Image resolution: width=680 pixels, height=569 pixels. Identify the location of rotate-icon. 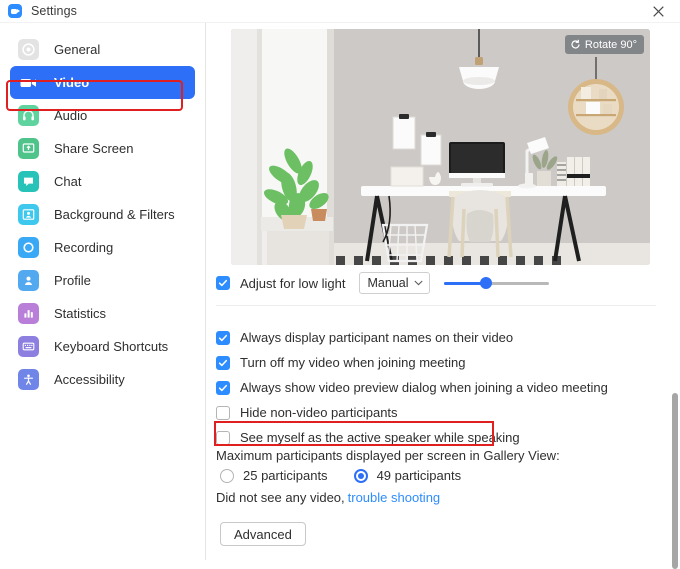
(575, 44).